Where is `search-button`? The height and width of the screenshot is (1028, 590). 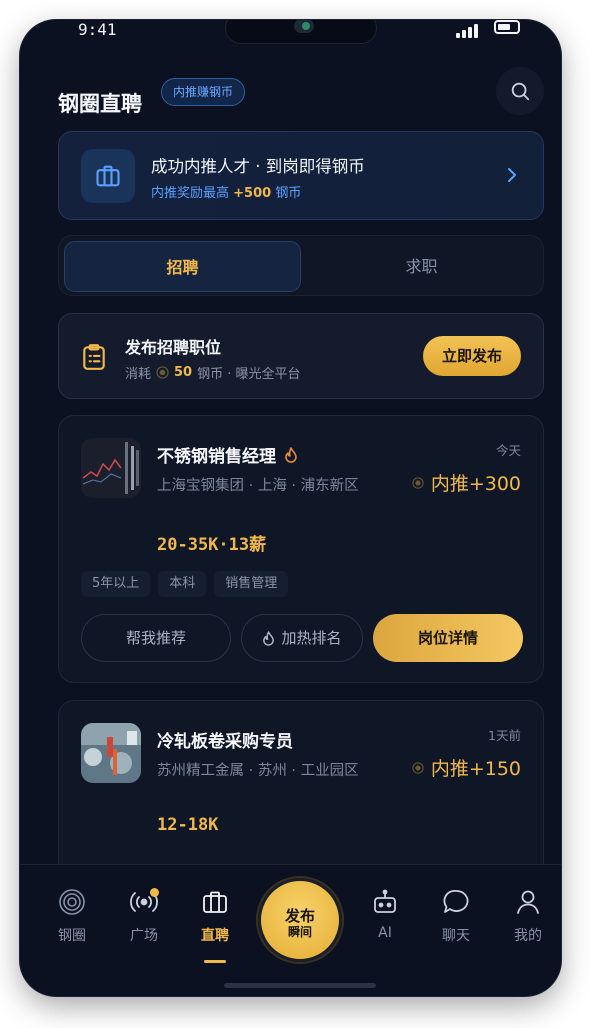 search-button is located at coordinates (520, 91).